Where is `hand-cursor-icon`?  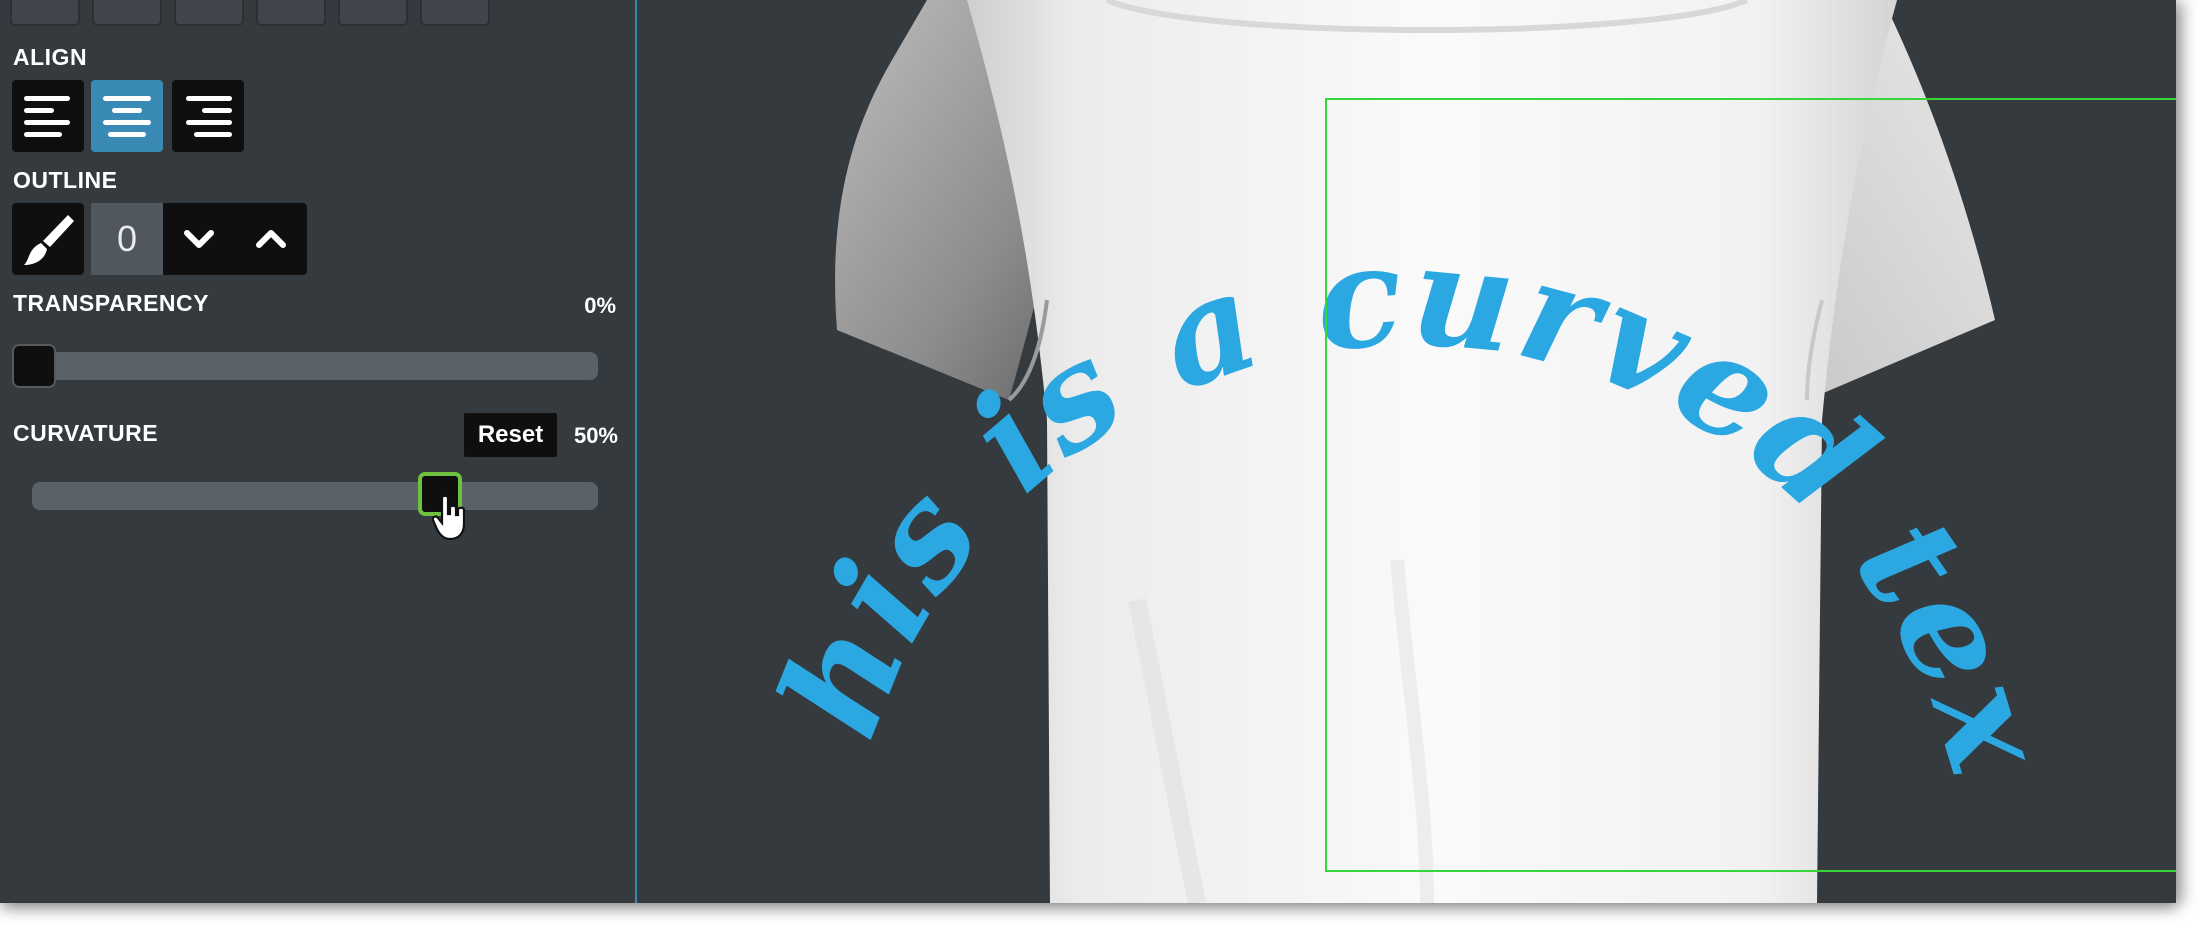
hand-cursor-icon is located at coordinates (449, 517).